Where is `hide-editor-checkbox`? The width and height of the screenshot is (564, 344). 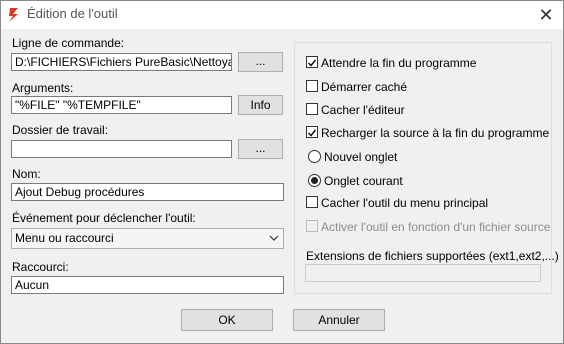
hide-editor-checkbox is located at coordinates (312, 109).